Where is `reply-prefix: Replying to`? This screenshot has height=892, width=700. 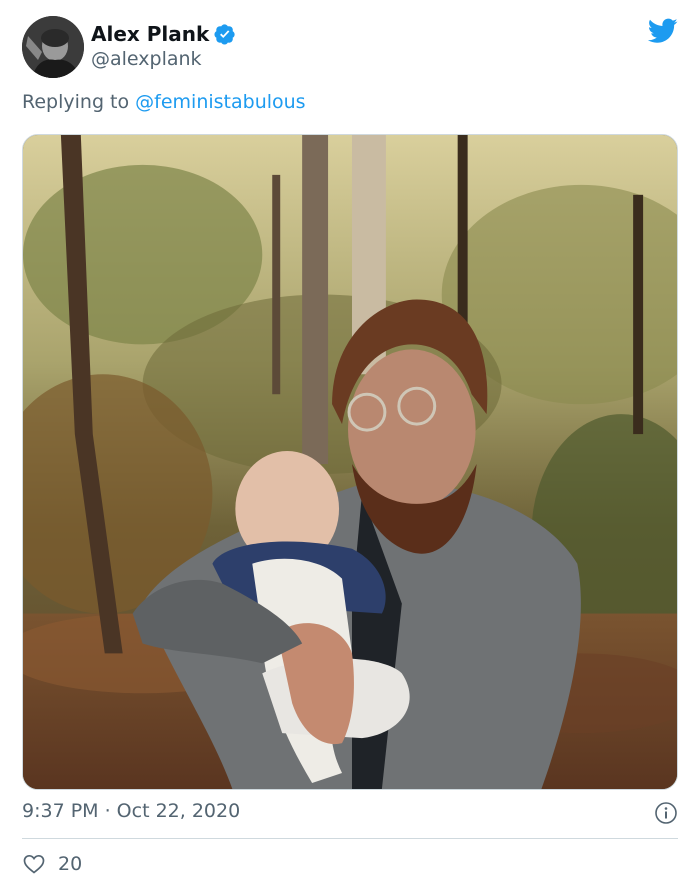 reply-prefix: Replying to is located at coordinates (79, 102).